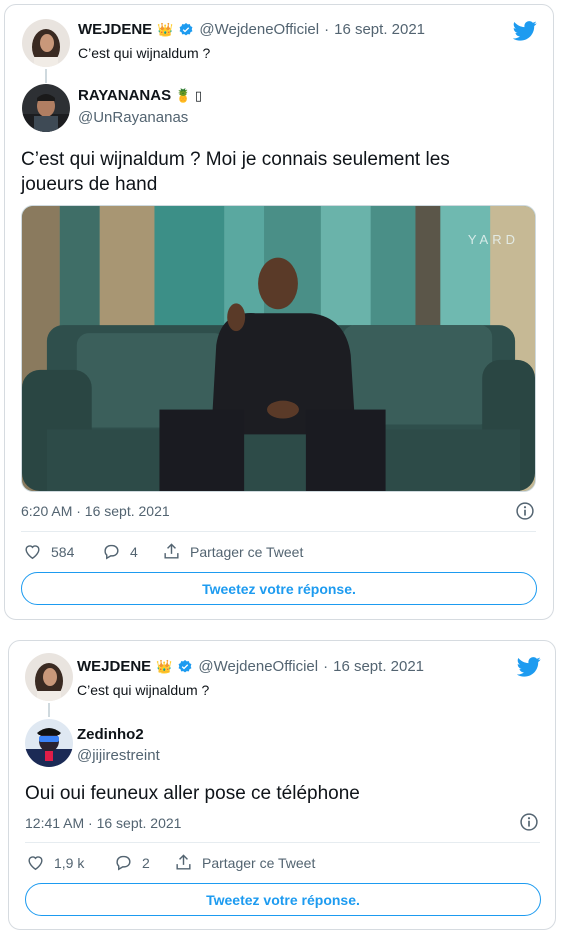 The height and width of the screenshot is (934, 564). What do you see at coordinates (46, 108) in the screenshot?
I see `rayananas-avatar` at bounding box center [46, 108].